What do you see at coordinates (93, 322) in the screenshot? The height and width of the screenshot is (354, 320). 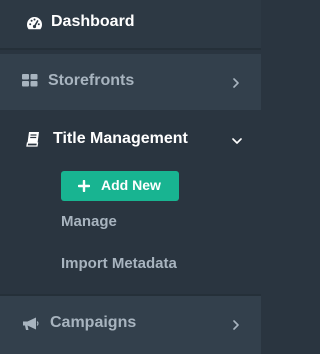 I see `sidebar-item-label: Campaigns` at bounding box center [93, 322].